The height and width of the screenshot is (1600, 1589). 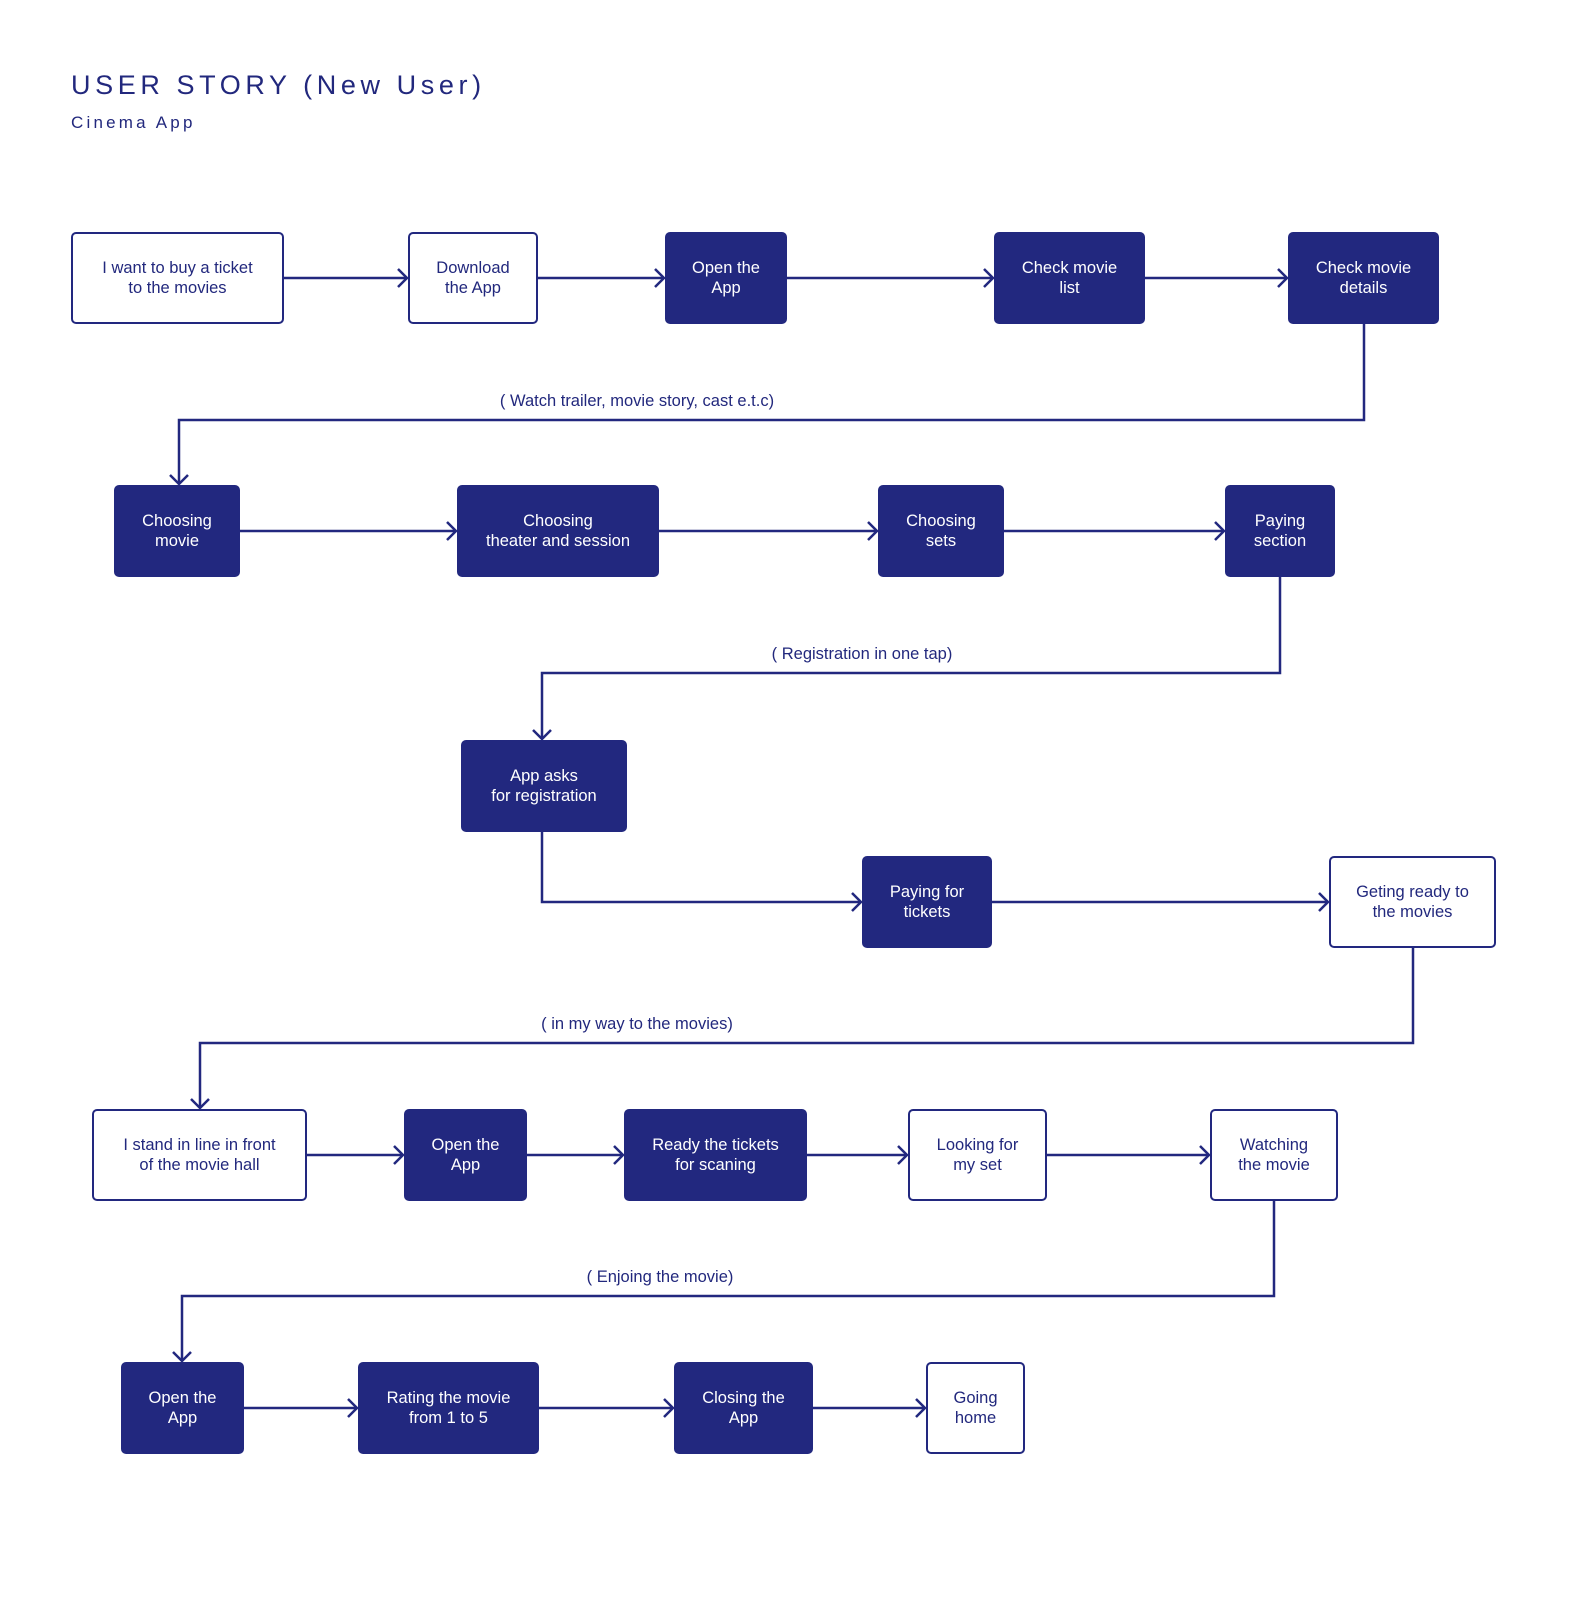 I want to click on flow-step-label: Choosing movie, so click(x=177, y=531).